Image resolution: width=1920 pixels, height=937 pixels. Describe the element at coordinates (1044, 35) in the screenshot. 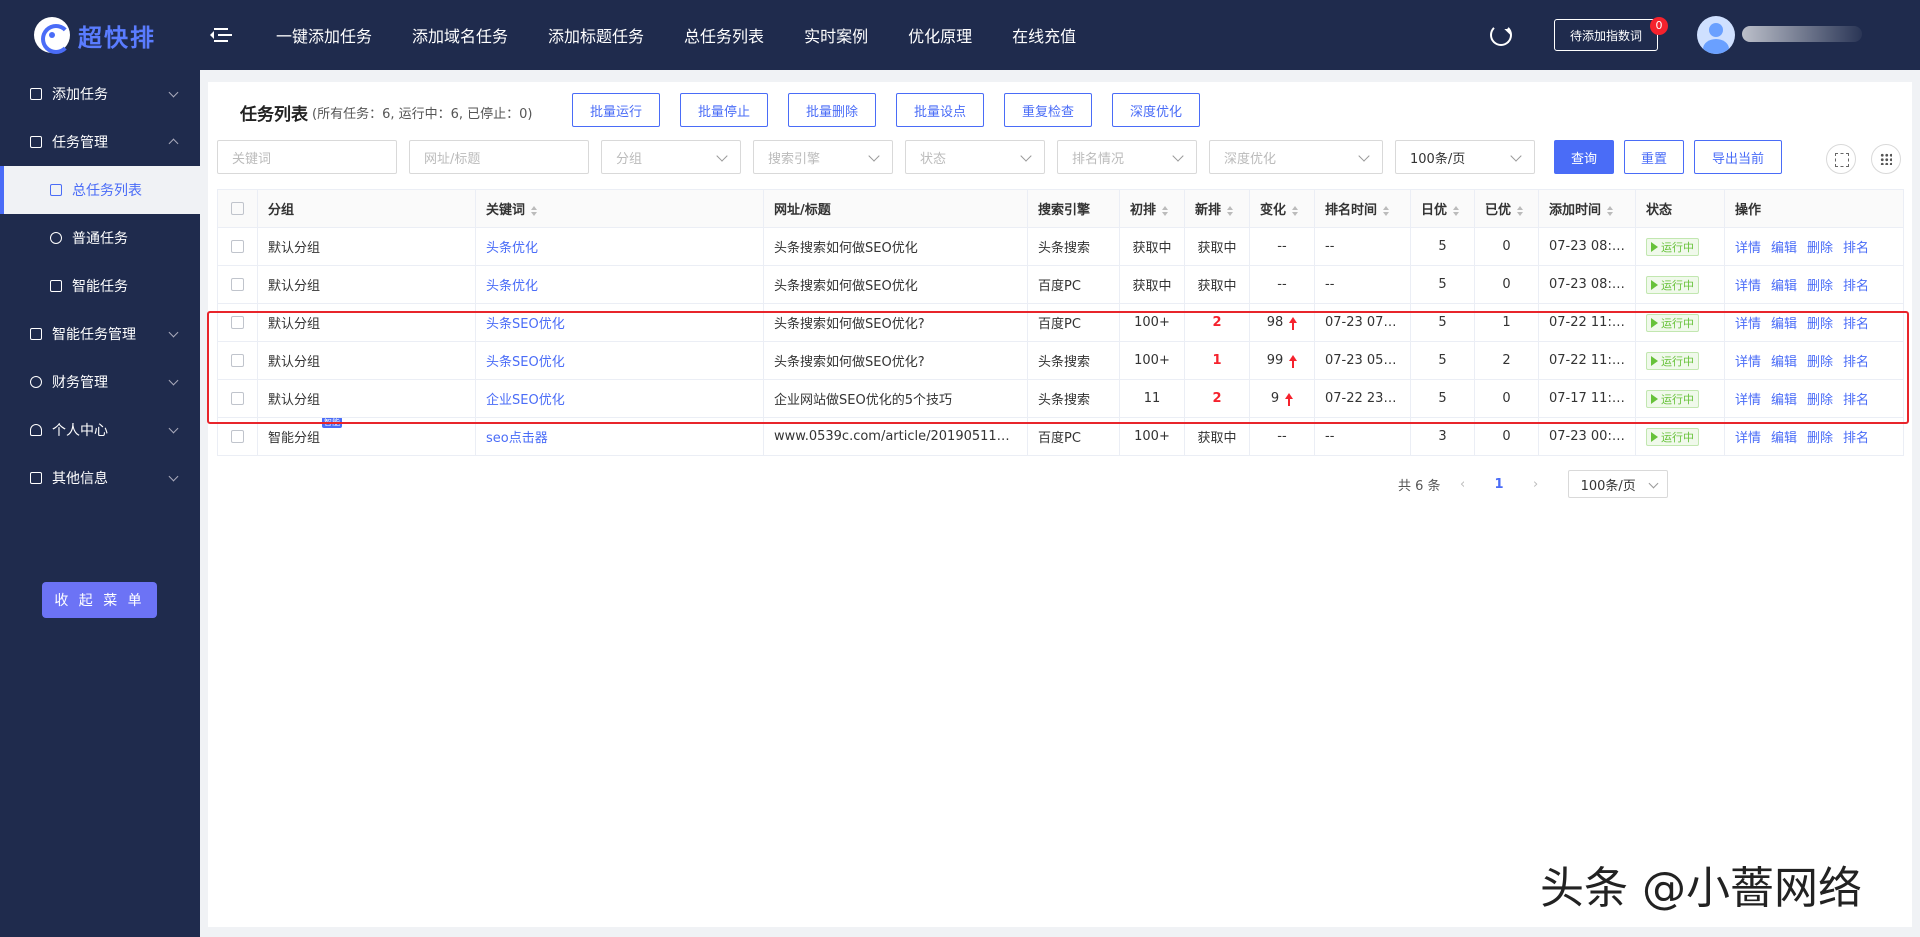

I see `nav-recharge: 在线充值` at that location.